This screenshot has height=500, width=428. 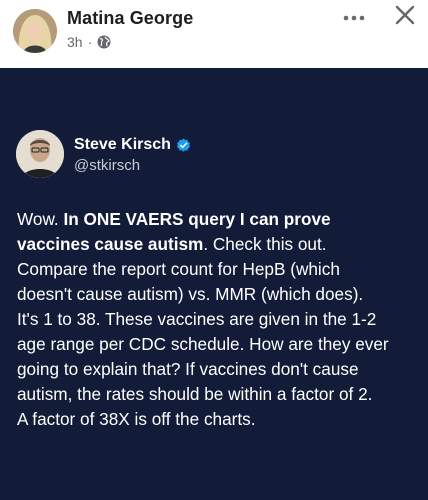 I want to click on globe-icon, so click(x=104, y=42).